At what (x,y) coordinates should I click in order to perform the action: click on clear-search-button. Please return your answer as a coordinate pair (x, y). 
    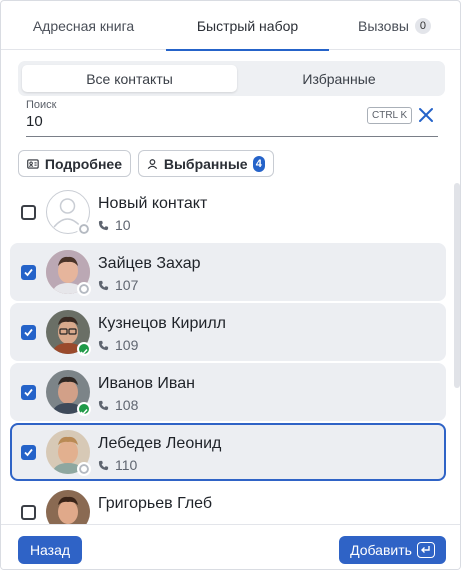
    Looking at the image, I should click on (426, 115).